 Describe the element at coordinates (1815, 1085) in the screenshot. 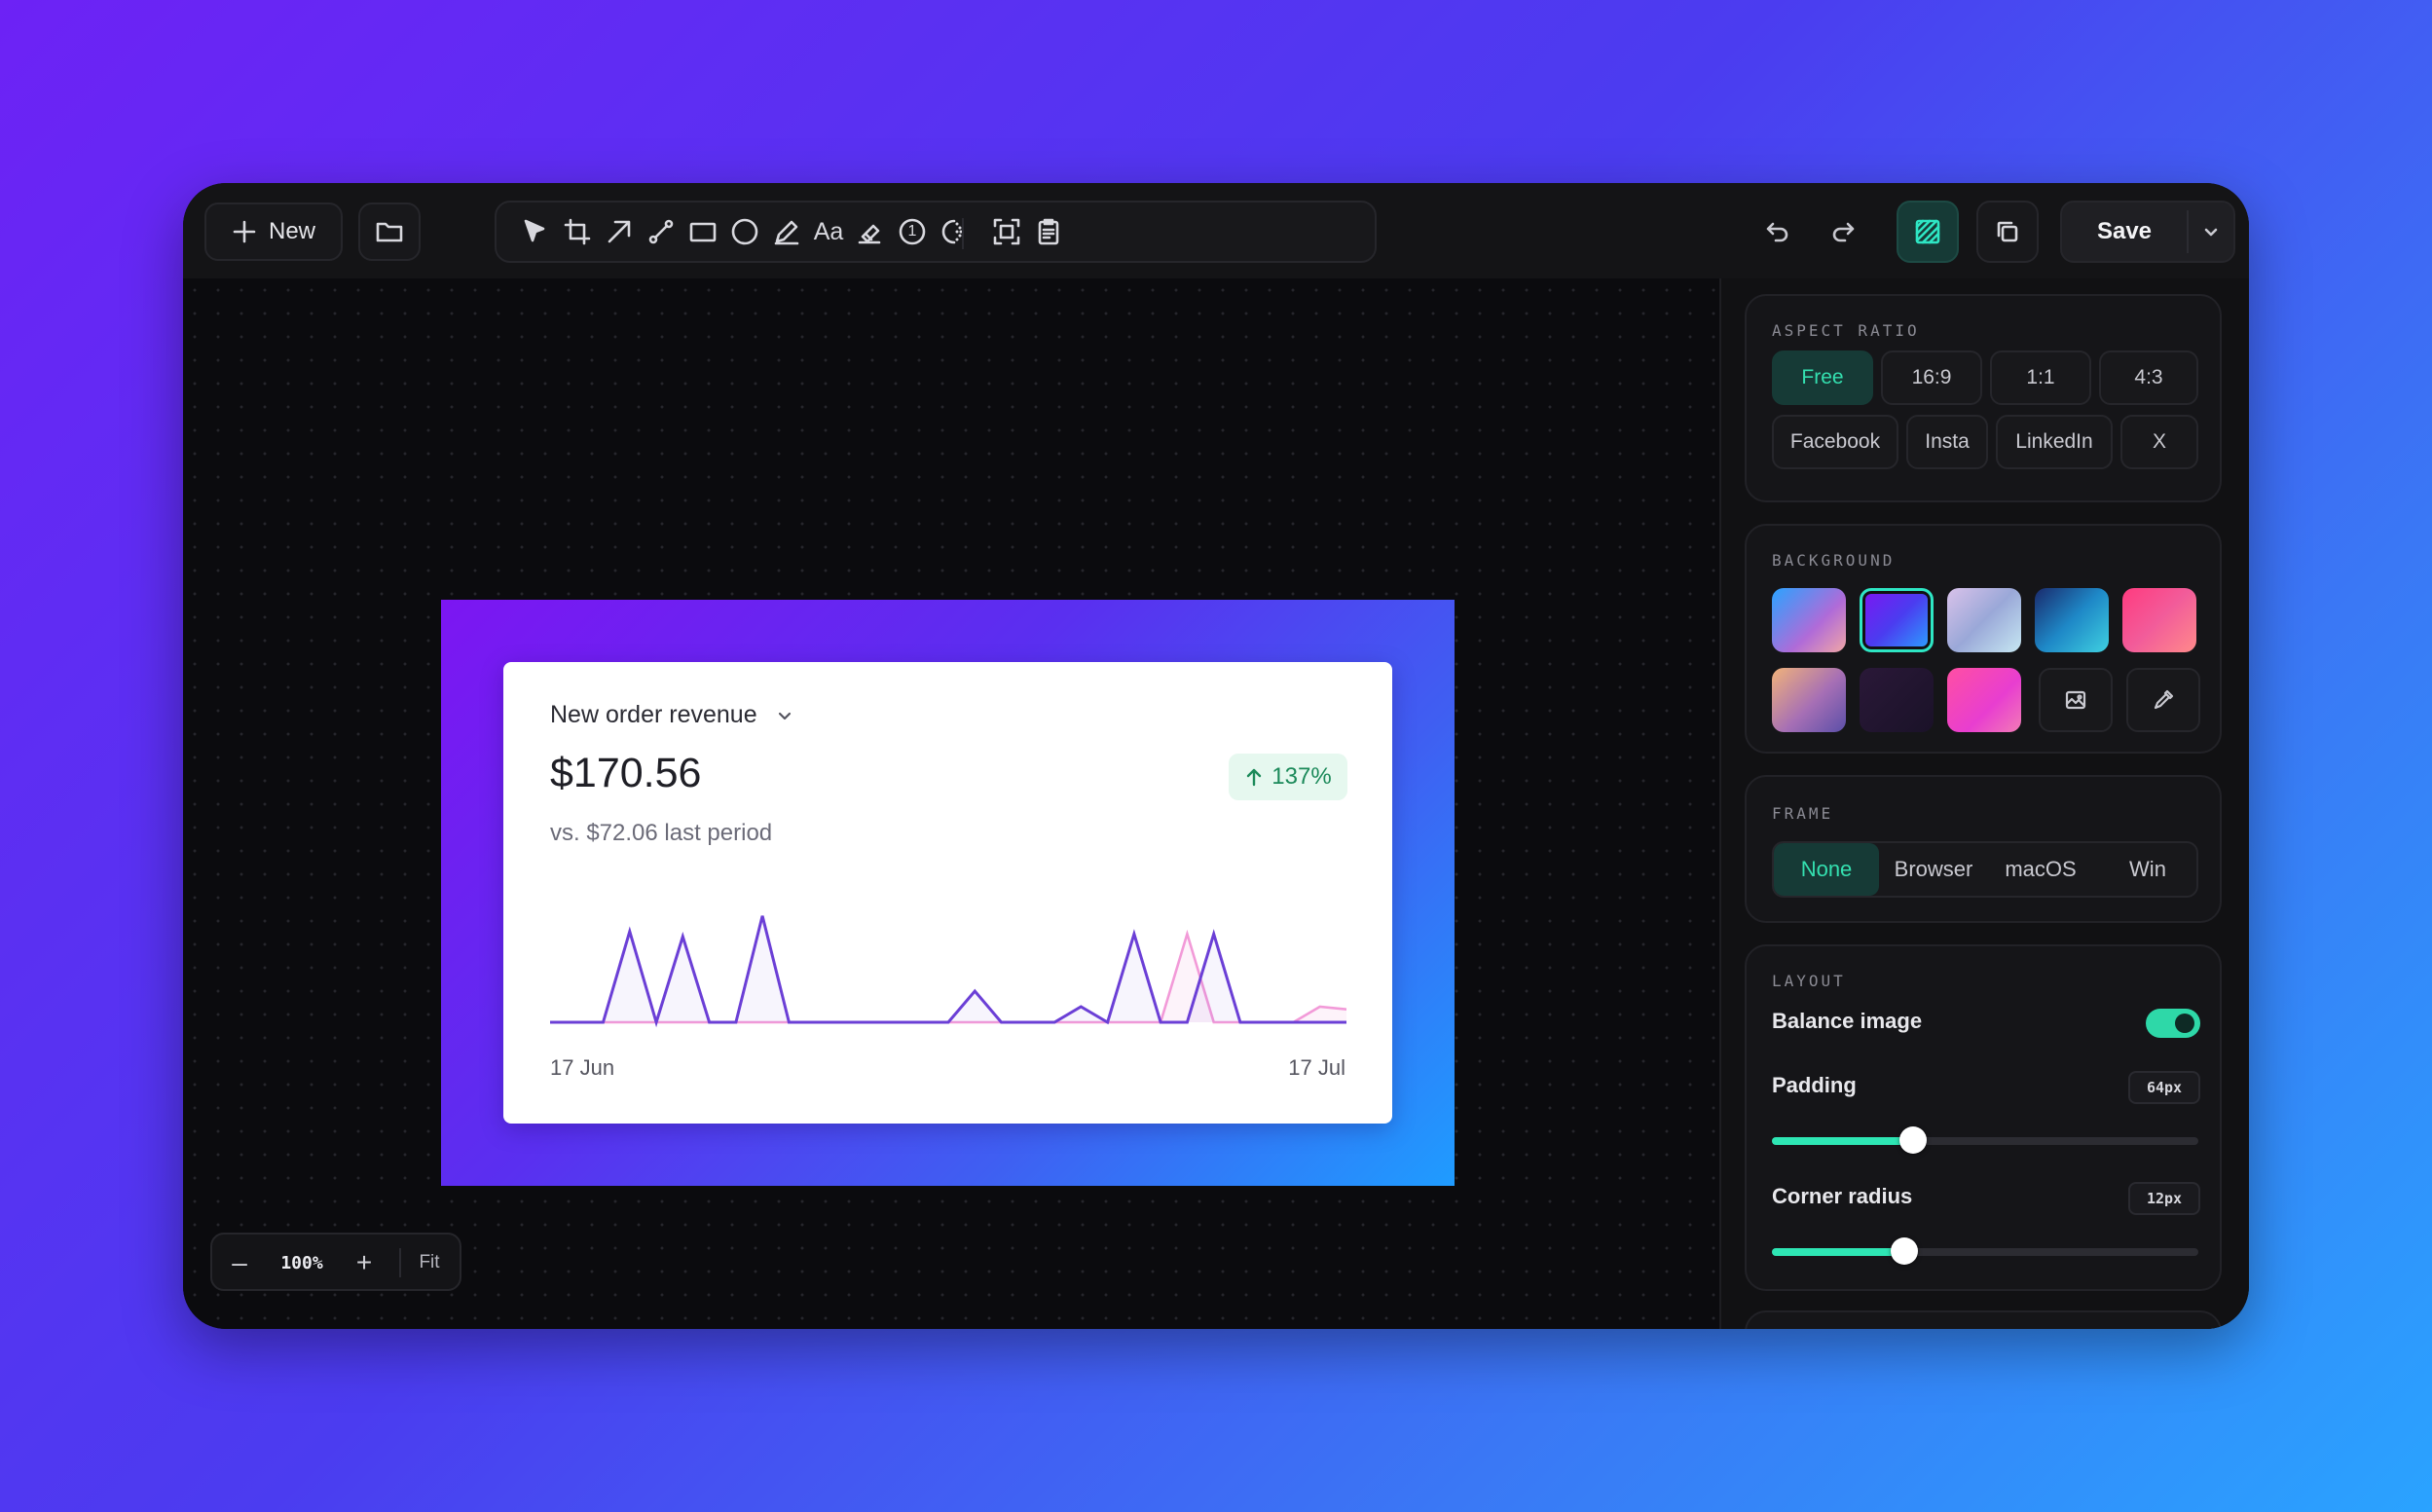

I see `padding-label: Padding` at that location.